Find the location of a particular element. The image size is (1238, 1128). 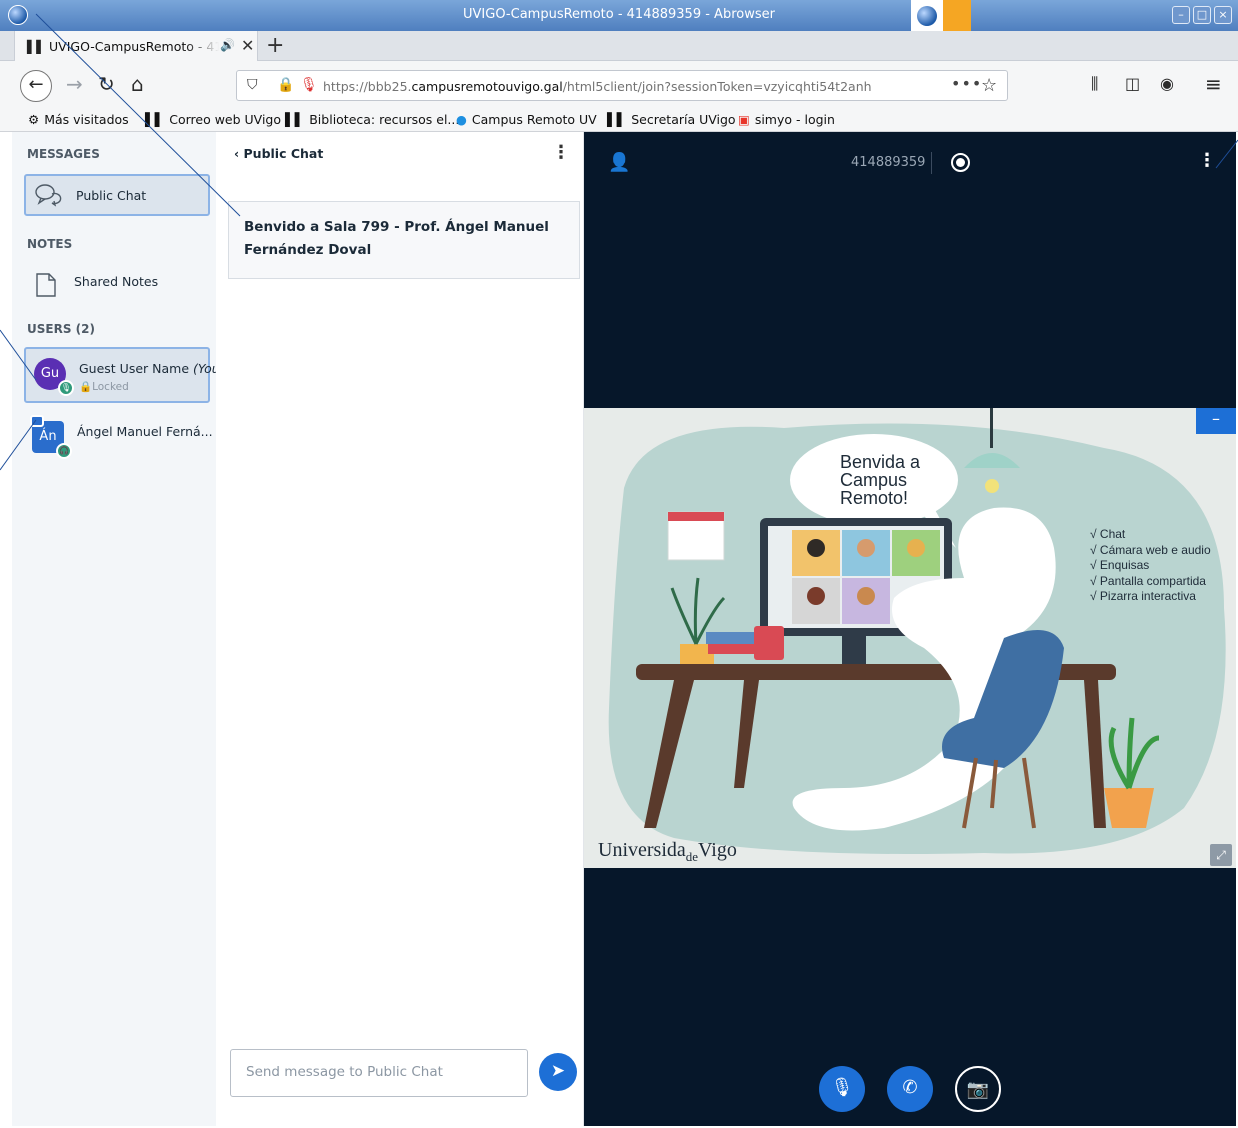

chat-bubbles-icon is located at coordinates (48, 195).